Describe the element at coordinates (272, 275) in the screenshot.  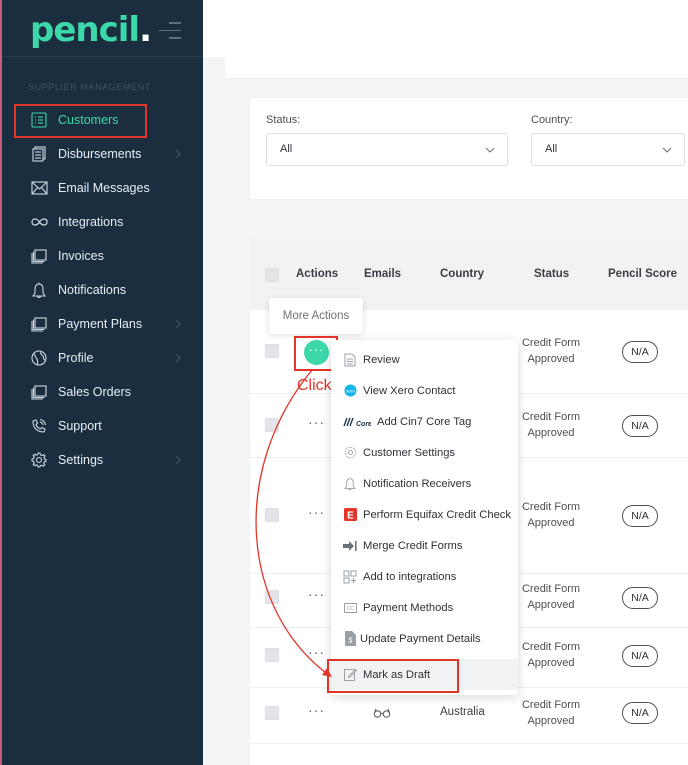
I see `select-all-checkbox` at that location.